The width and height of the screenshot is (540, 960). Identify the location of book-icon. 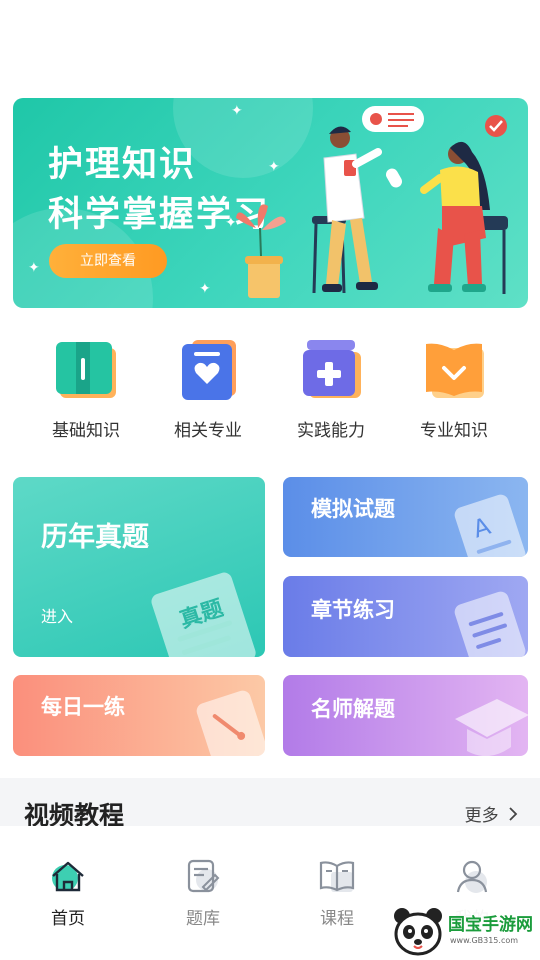
(86, 370).